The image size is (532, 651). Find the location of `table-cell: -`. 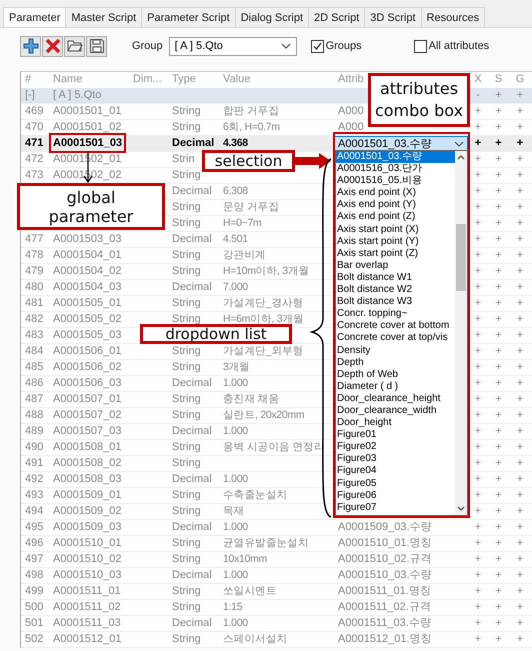

table-cell: - is located at coordinates (478, 95).